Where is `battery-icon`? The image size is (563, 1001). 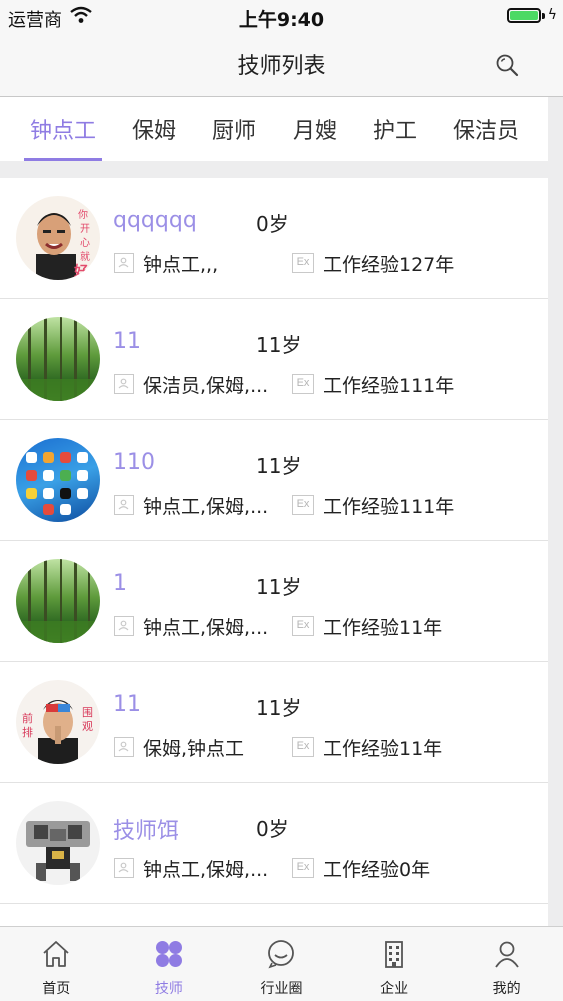
battery-icon is located at coordinates (524, 15).